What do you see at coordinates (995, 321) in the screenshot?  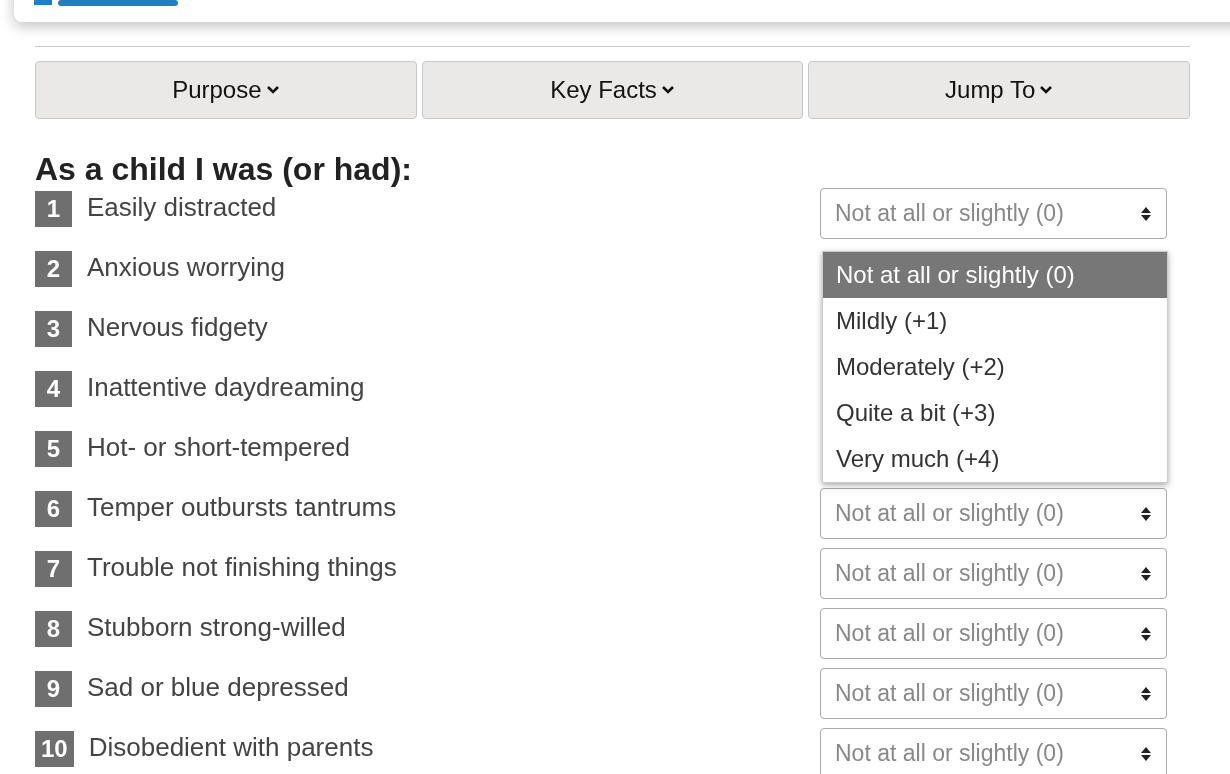 I see `dropdown-option: Mildly (+1)` at bounding box center [995, 321].